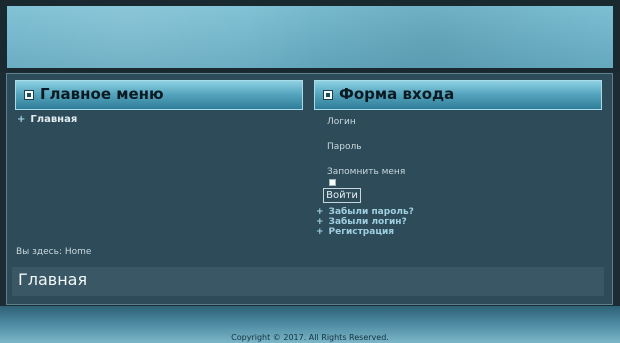  What do you see at coordinates (78, 252) in the screenshot?
I see `breadcrumb-current: Home` at bounding box center [78, 252].